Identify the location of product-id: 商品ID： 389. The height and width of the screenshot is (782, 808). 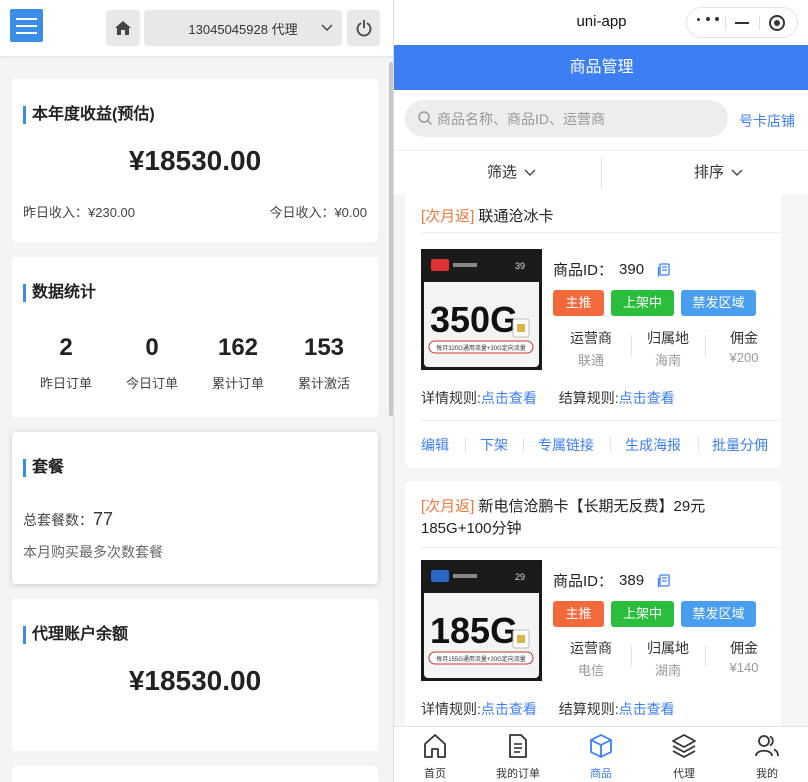
(612, 580).